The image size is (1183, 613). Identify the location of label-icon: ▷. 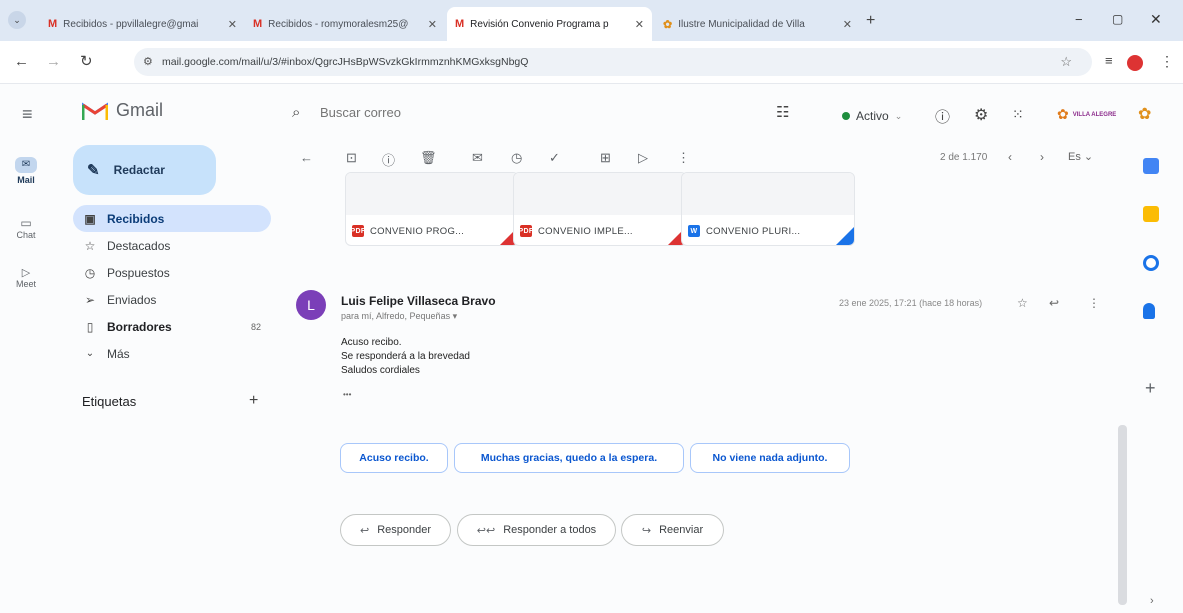
(643, 158).